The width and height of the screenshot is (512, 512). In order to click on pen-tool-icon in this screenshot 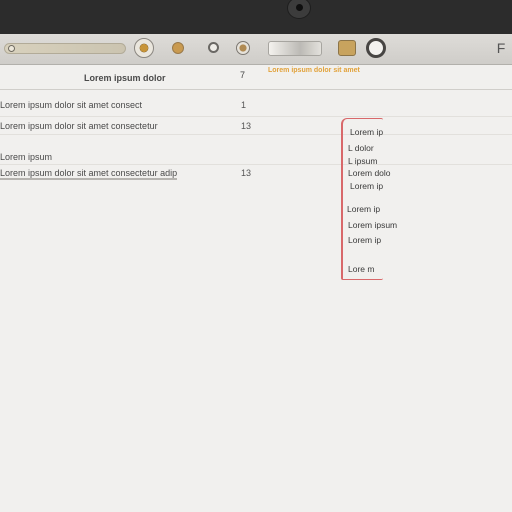, I will do `click(295, 48)`.